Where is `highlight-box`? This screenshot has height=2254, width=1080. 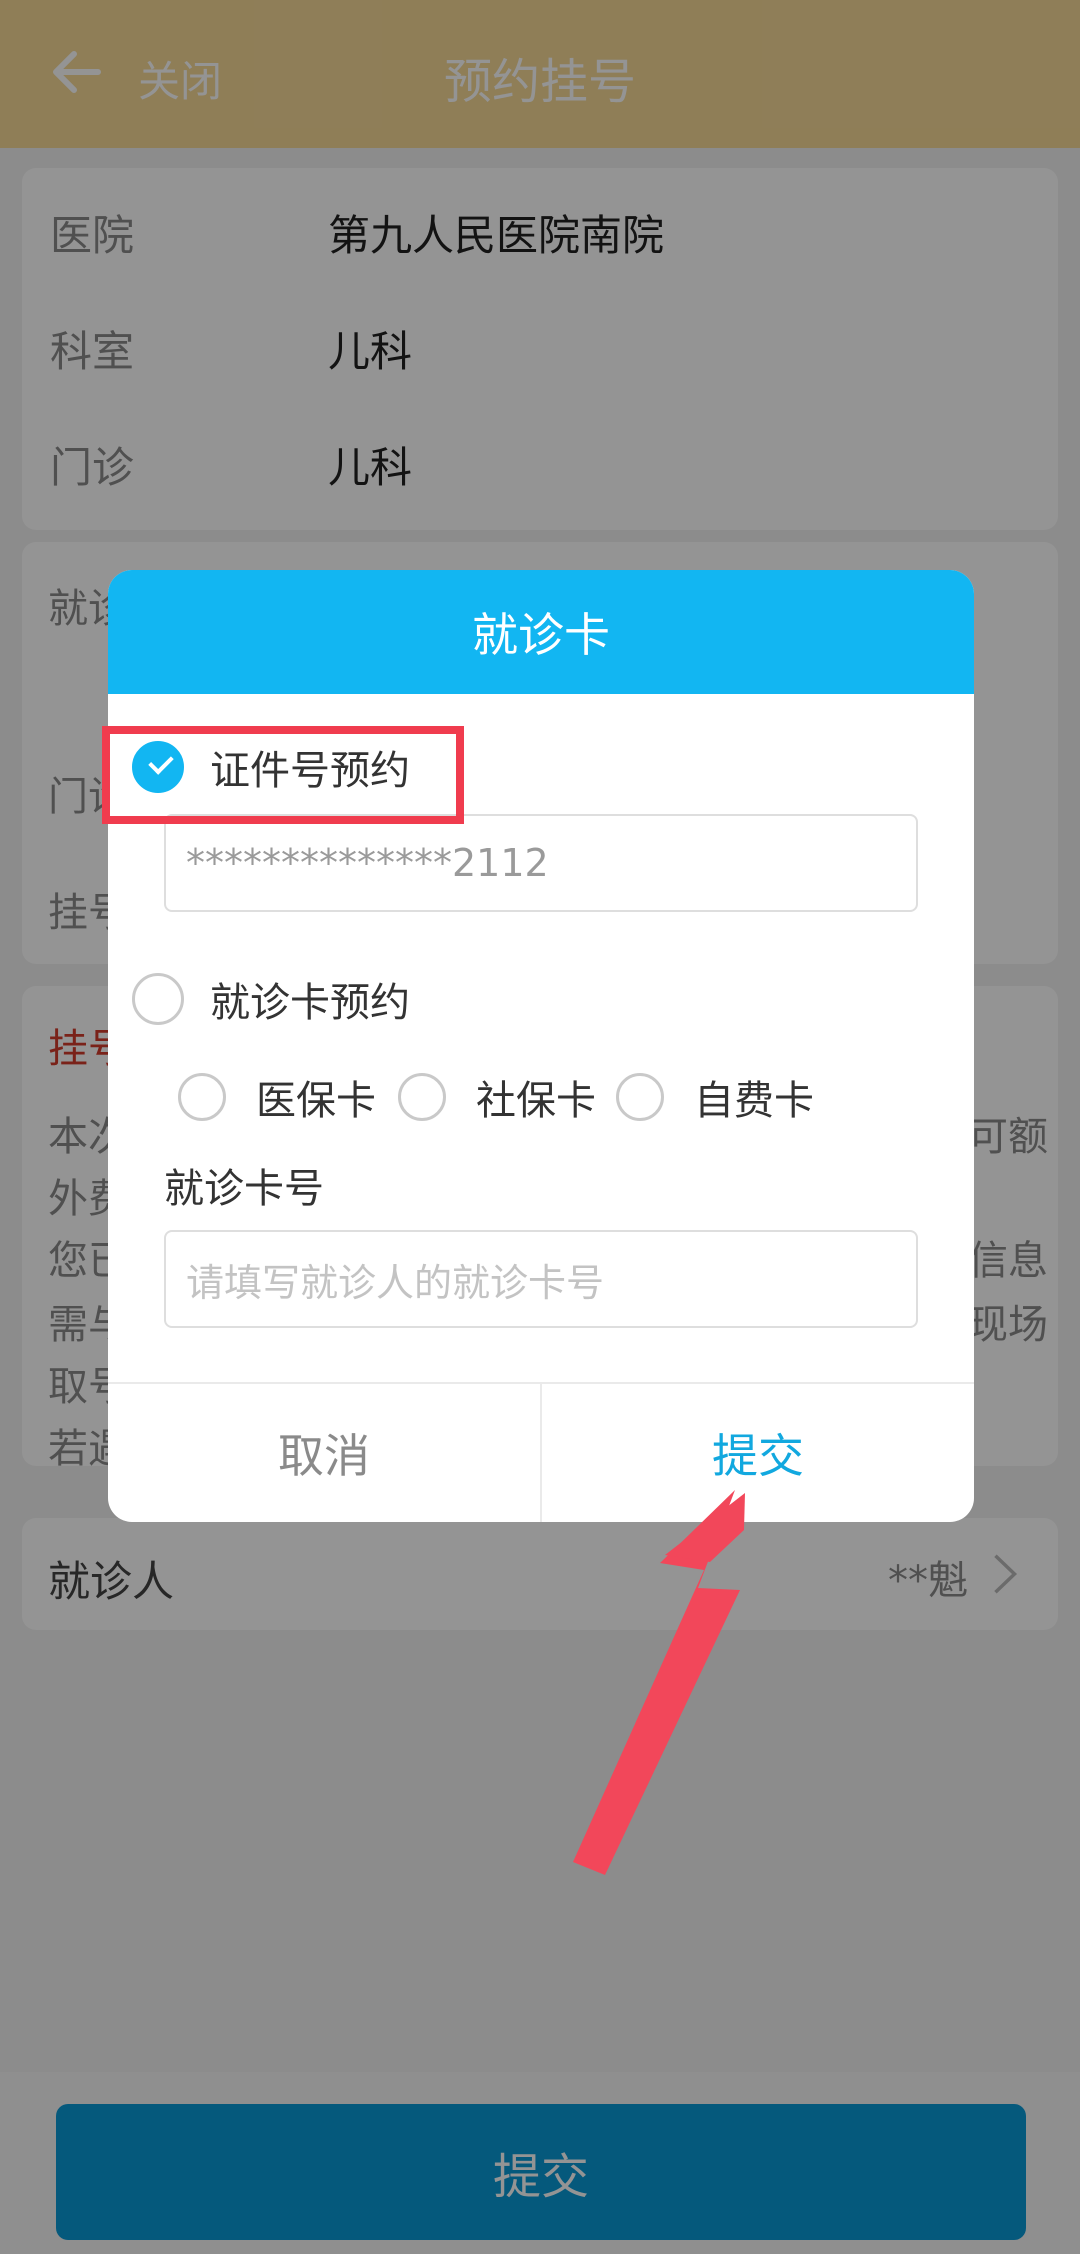 highlight-box is located at coordinates (283, 775).